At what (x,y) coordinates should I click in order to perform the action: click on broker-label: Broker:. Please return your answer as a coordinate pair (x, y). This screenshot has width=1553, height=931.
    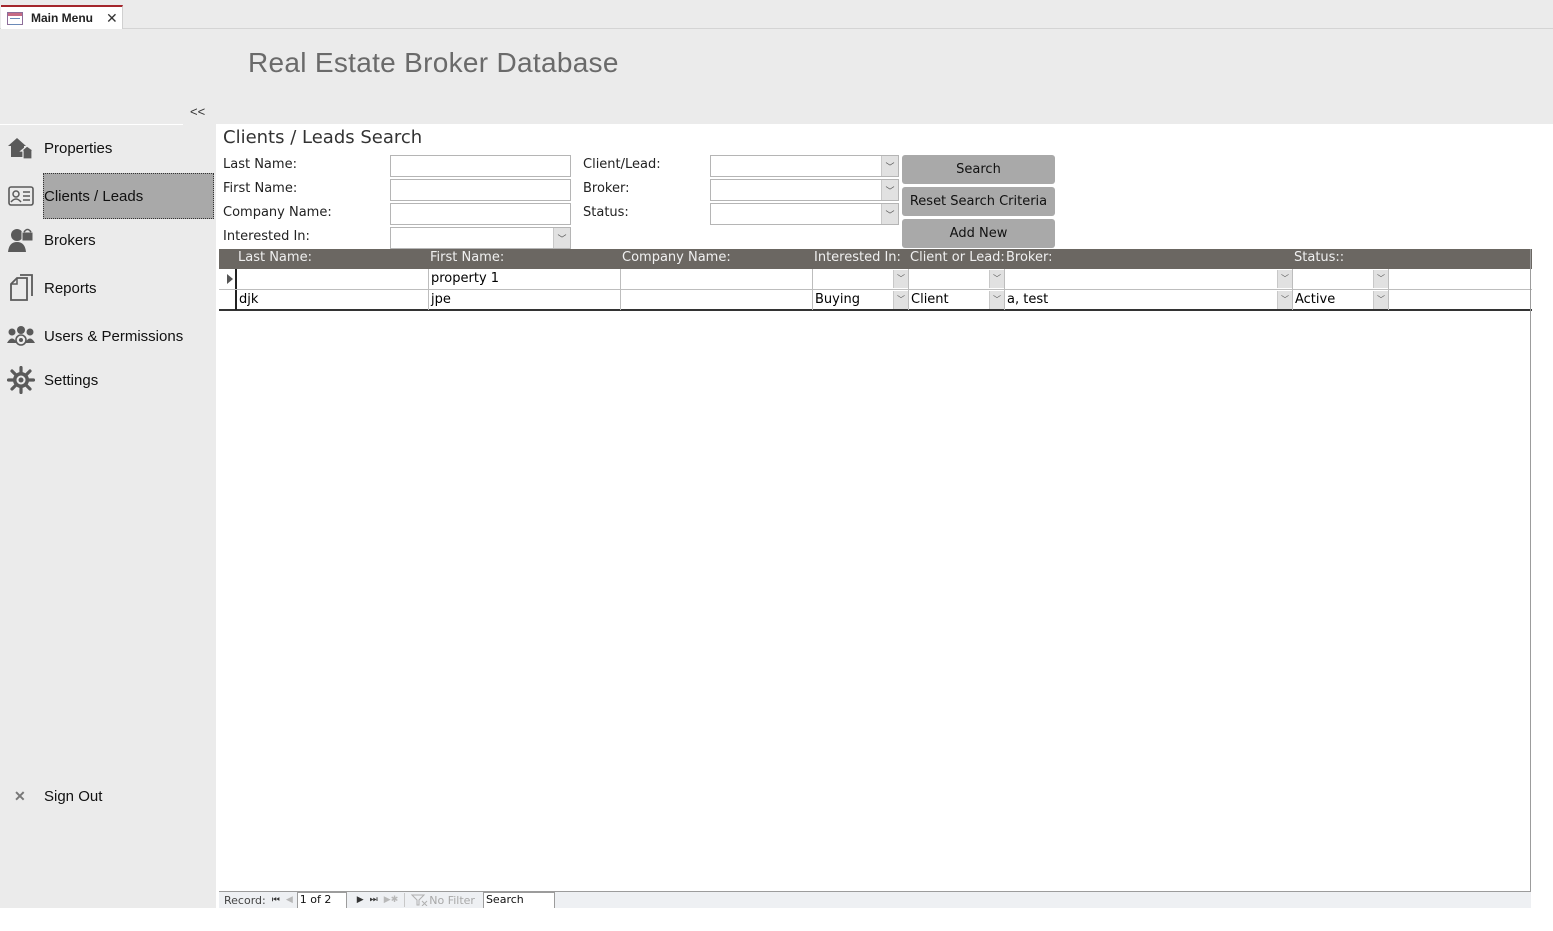
    Looking at the image, I should click on (606, 188).